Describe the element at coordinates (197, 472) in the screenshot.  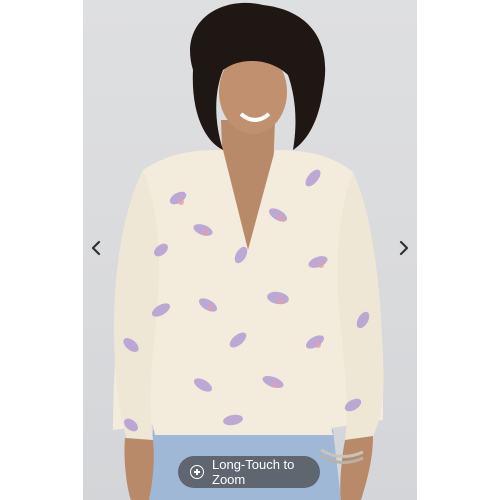
I see `plus-circle-icon` at that location.